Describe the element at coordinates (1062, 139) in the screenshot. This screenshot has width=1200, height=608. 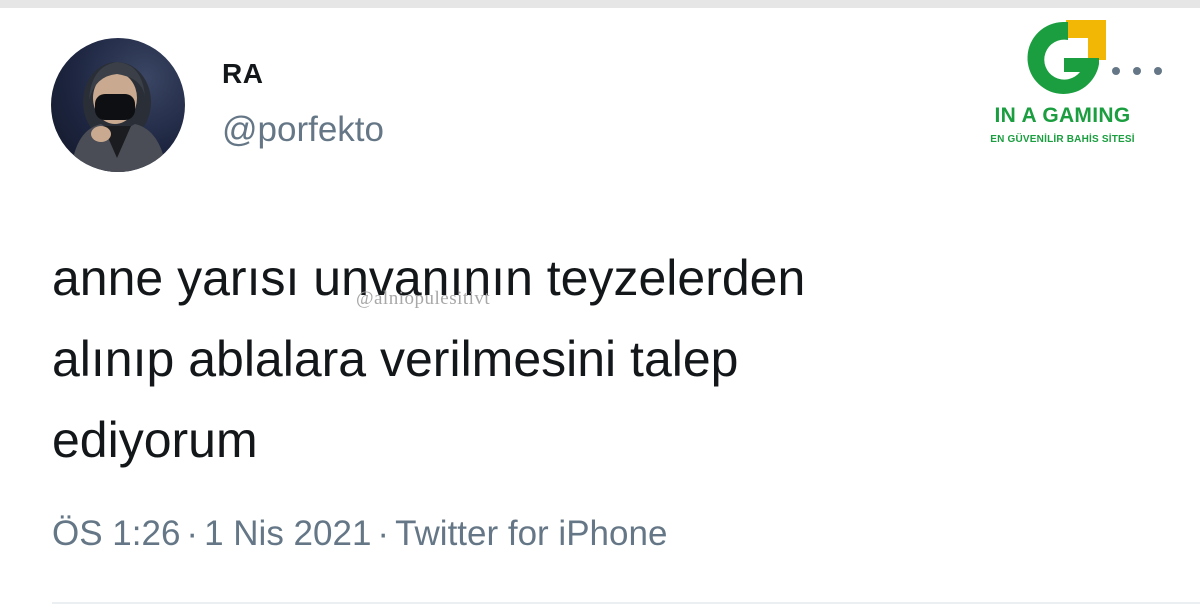
I see `logo-subtitle: EN GÜVENİLİR BAHİS SİTESİ` at that location.